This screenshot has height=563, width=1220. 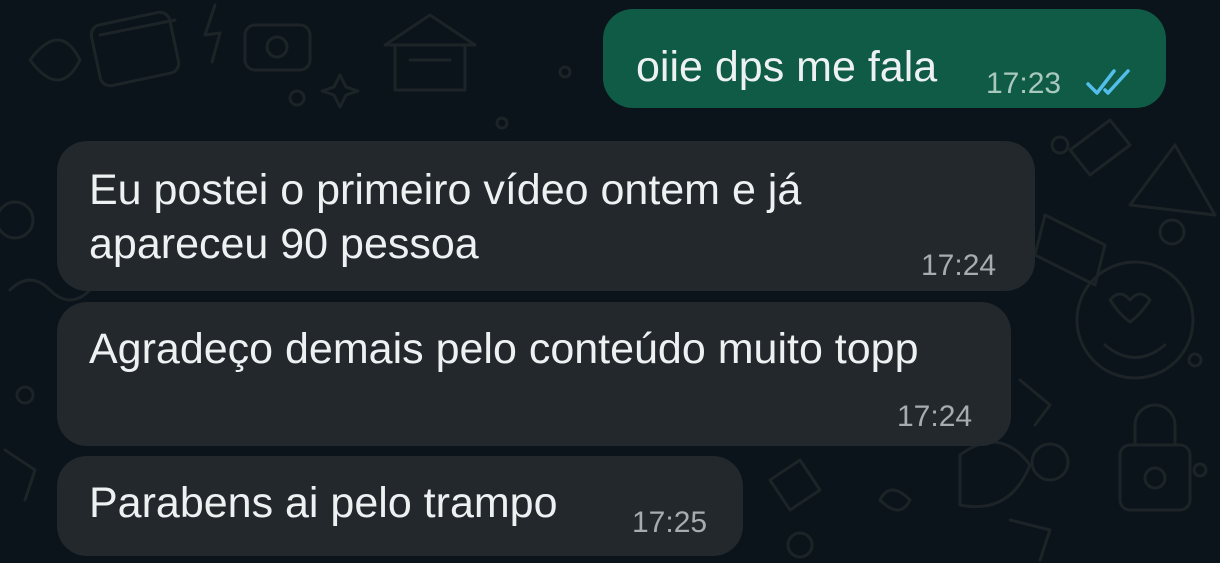 What do you see at coordinates (1024, 83) in the screenshot?
I see `message-time: 17:23` at bounding box center [1024, 83].